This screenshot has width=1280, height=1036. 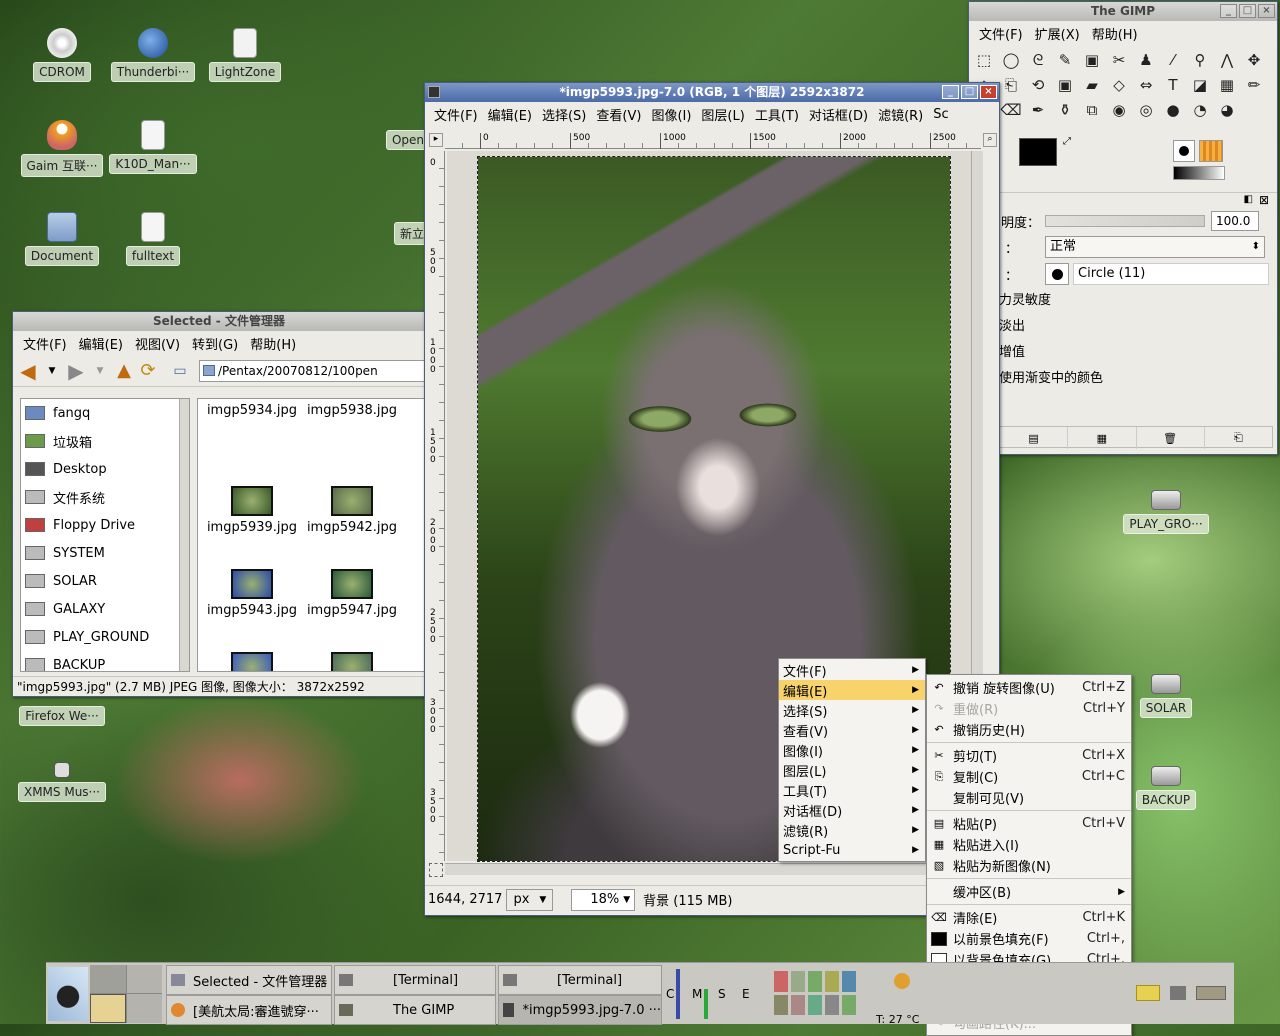 What do you see at coordinates (671, 114) in the screenshot?
I see `menu-item: 图像(I)` at bounding box center [671, 114].